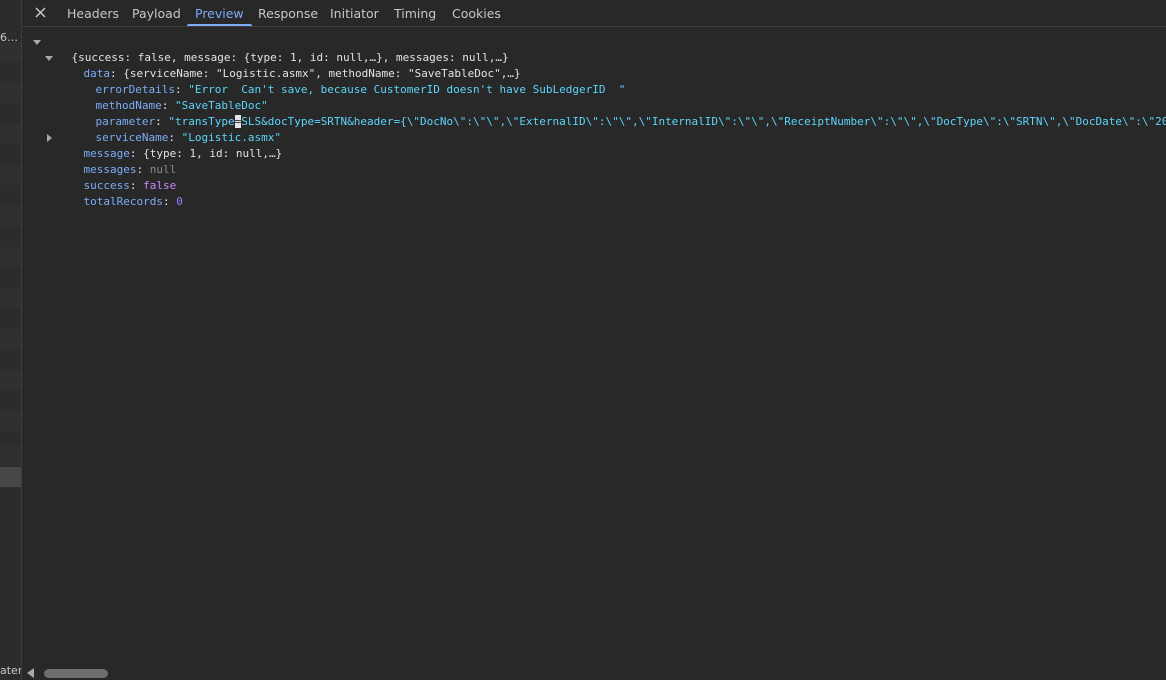 The height and width of the screenshot is (680, 1166). What do you see at coordinates (49, 138) in the screenshot?
I see `collapsed-triangle-icon` at bounding box center [49, 138].